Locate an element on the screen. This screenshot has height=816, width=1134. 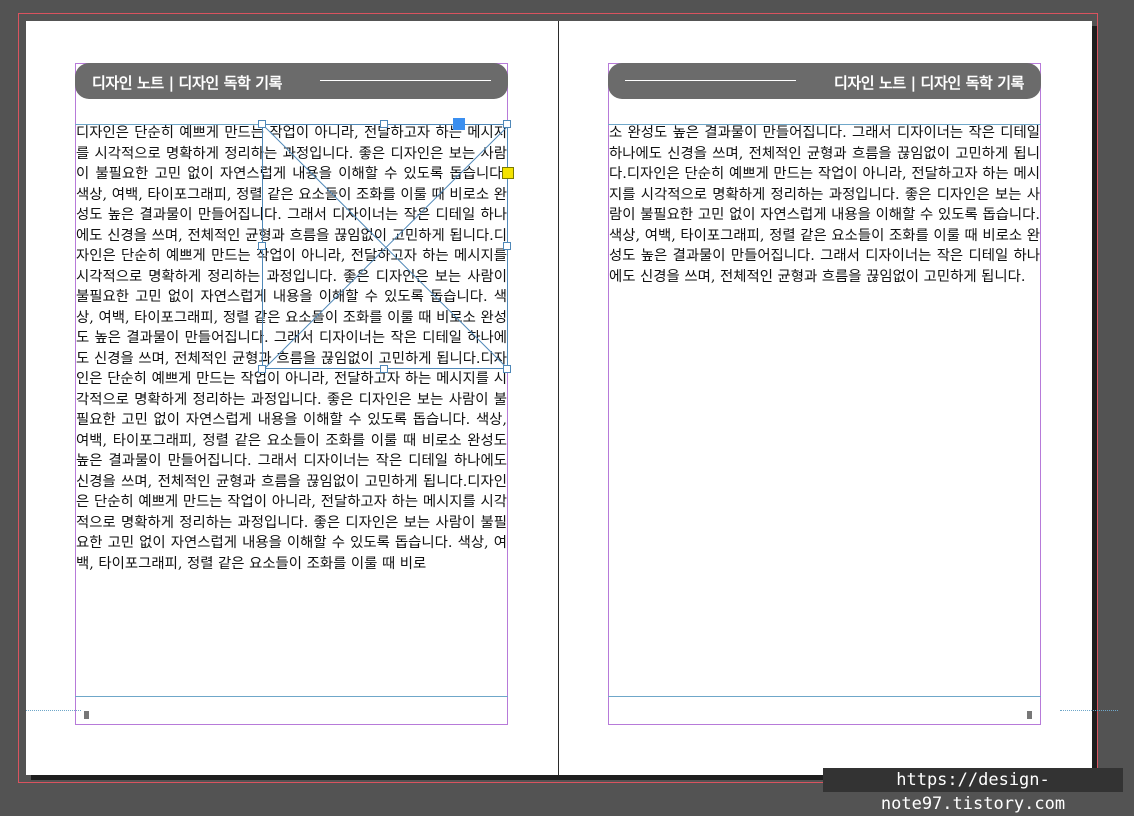
text-out-port is located at coordinates (508, 173).